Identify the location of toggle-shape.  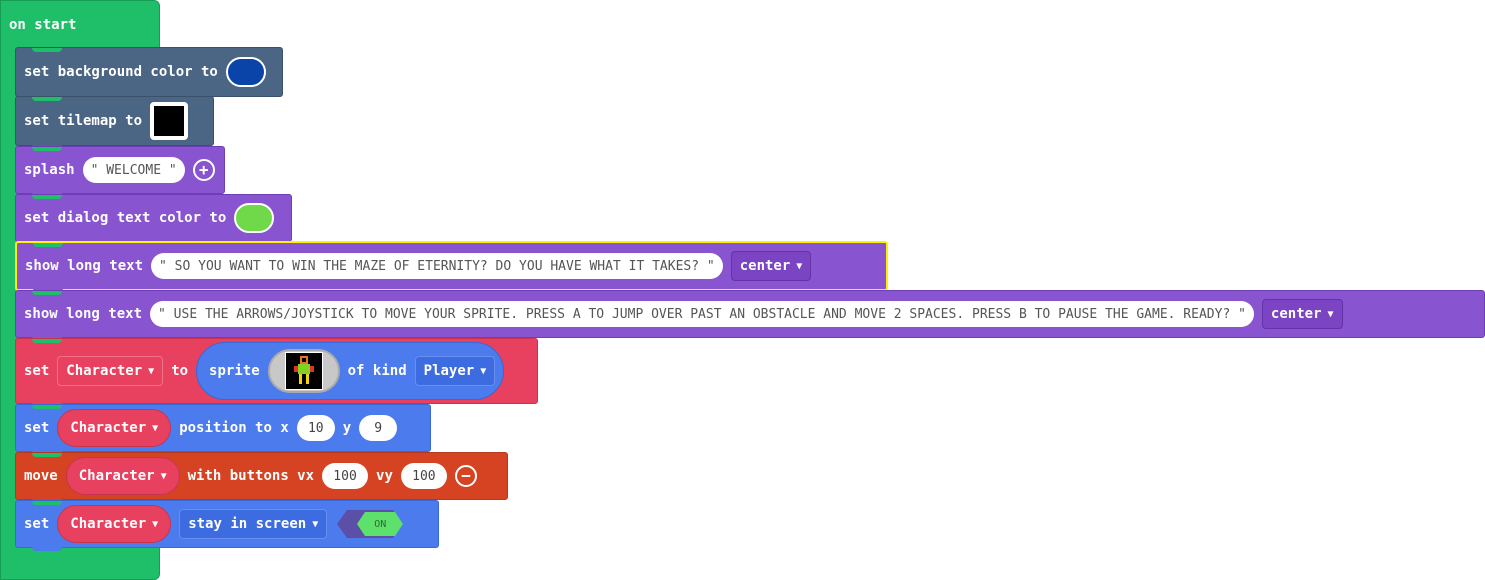
(370, 524).